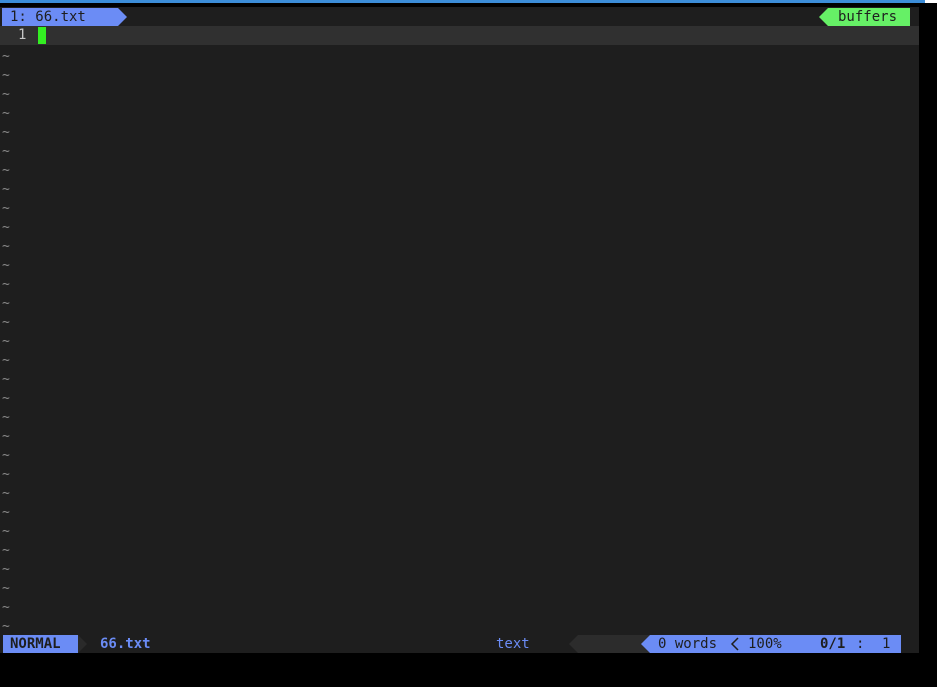  I want to click on status-right-segment: 0 words 100% 0/1 : 1, so click(775, 644).